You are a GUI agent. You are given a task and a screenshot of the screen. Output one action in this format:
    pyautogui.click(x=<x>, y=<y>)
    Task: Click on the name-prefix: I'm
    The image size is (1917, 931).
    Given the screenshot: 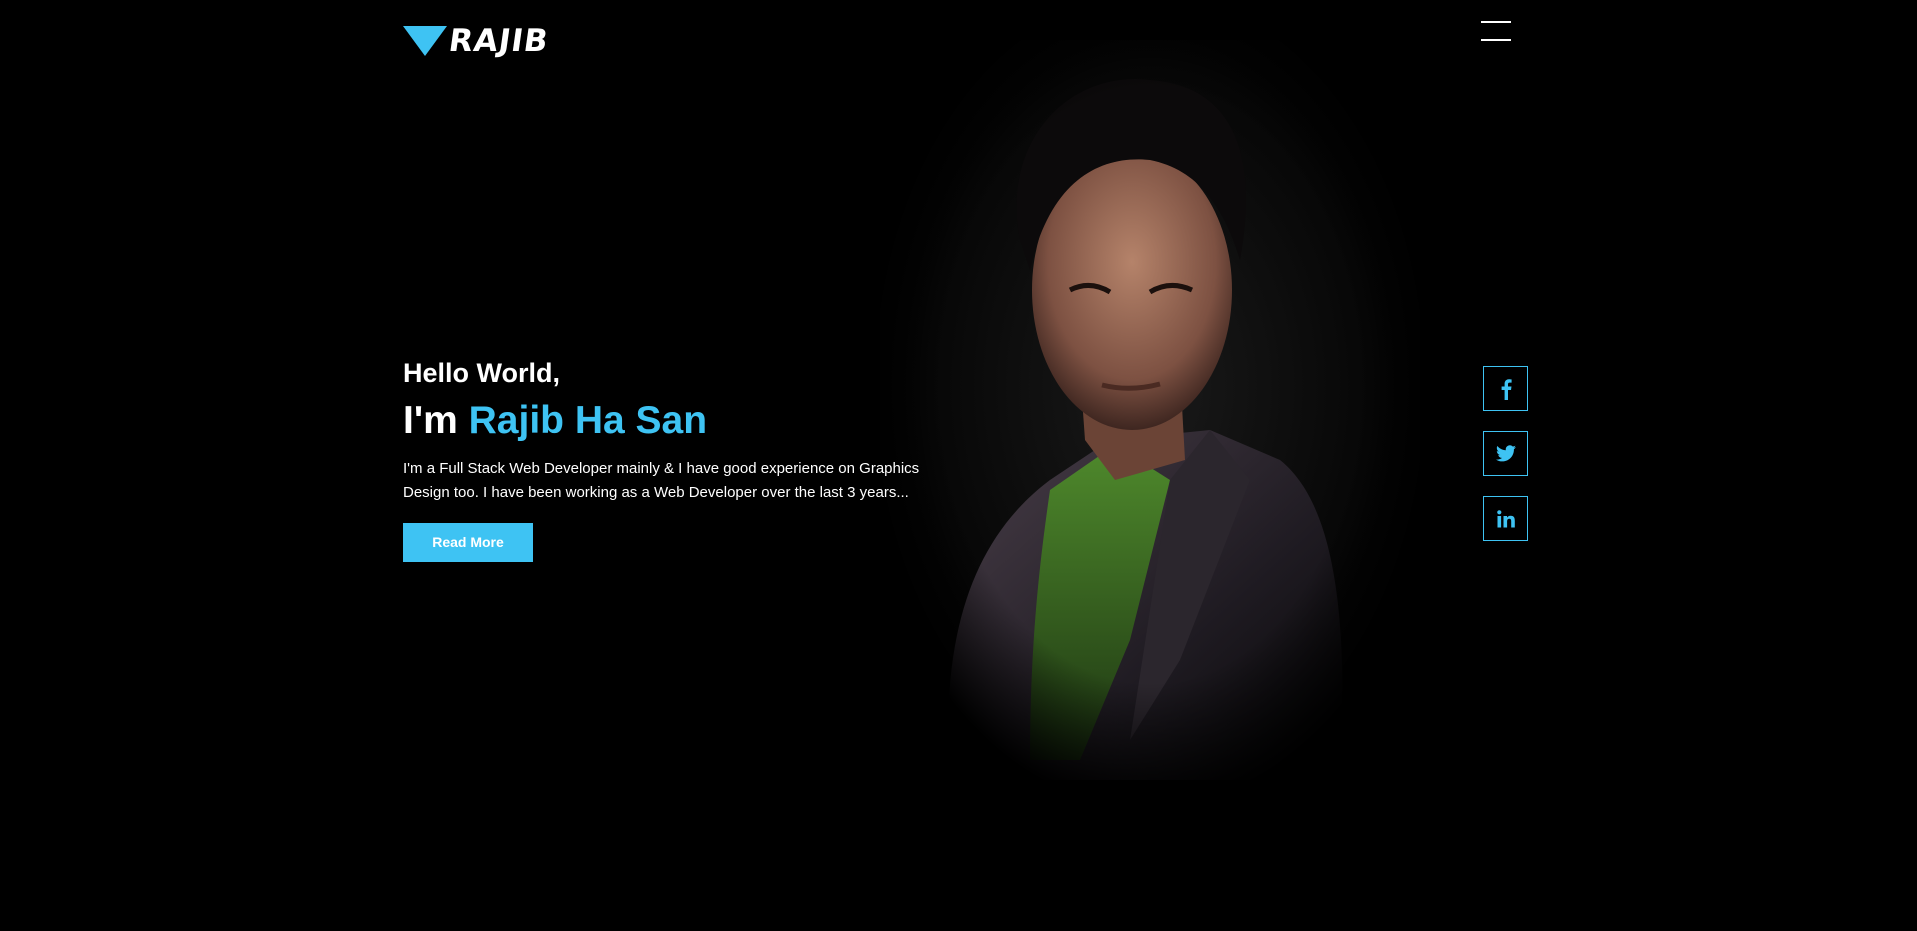 What is the action you would take?
    pyautogui.click(x=430, y=420)
    